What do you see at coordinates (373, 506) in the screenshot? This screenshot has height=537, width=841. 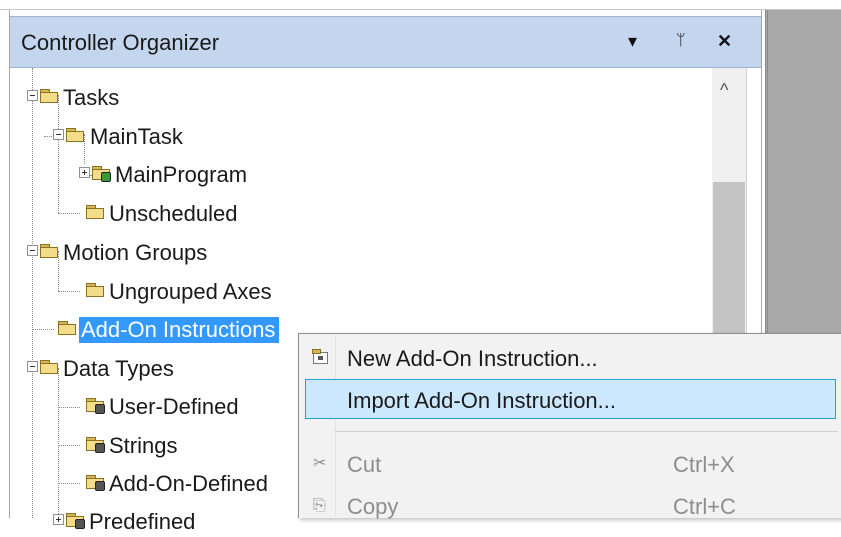 I see `menu-item-label: Copy` at bounding box center [373, 506].